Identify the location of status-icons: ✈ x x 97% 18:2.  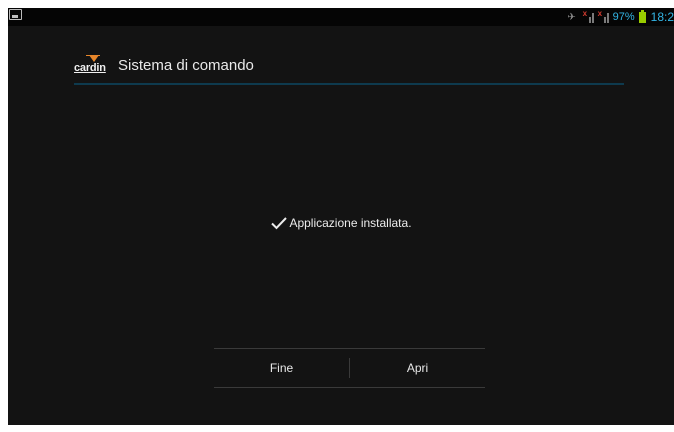
(620, 17).